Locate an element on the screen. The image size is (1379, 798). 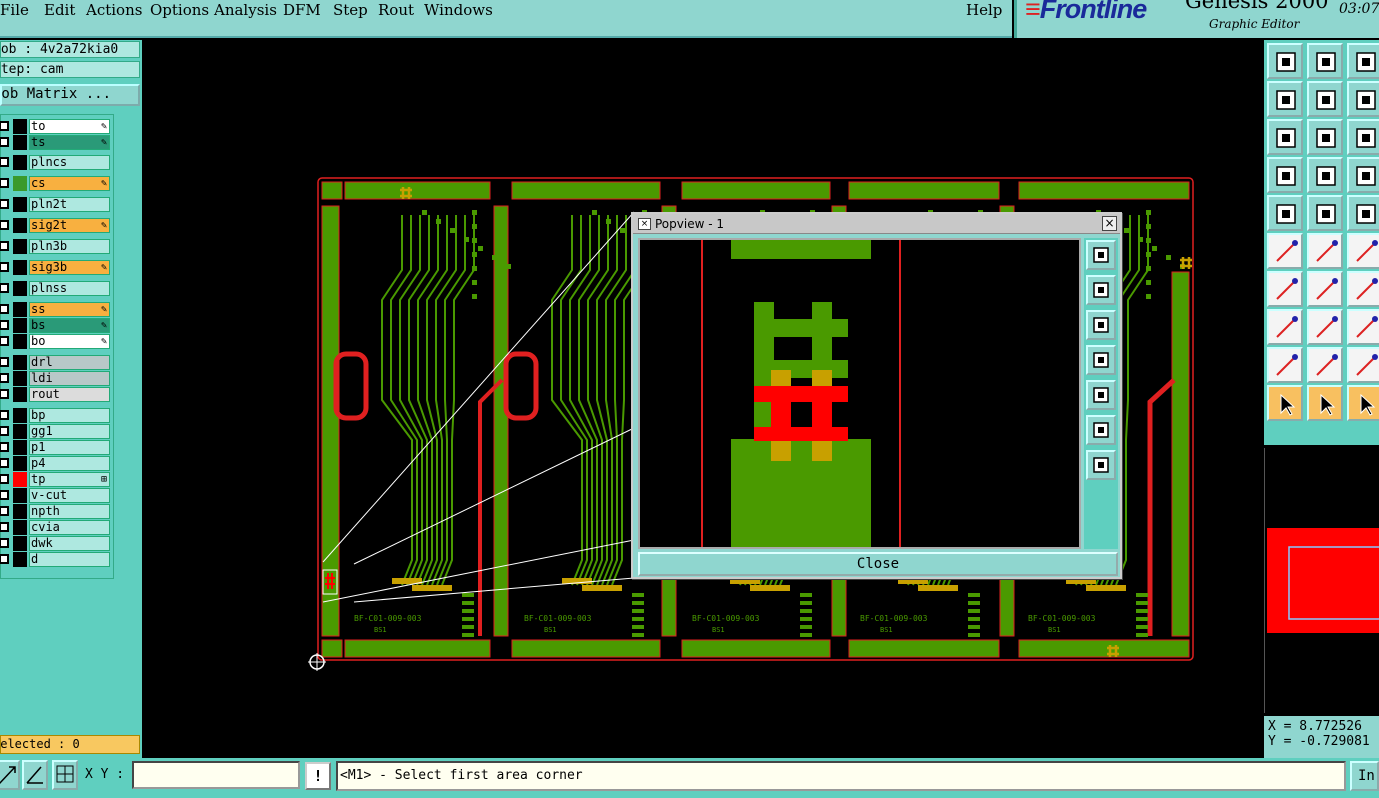
layer-row-bs: bs ✎ is located at coordinates (56, 325).